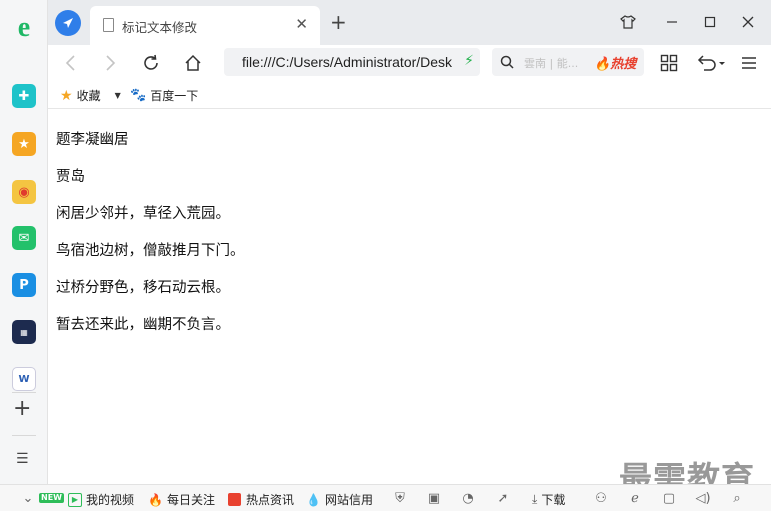 This screenshot has width=771, height=511. I want to click on star-favorites-icon: ★, so click(24, 144).